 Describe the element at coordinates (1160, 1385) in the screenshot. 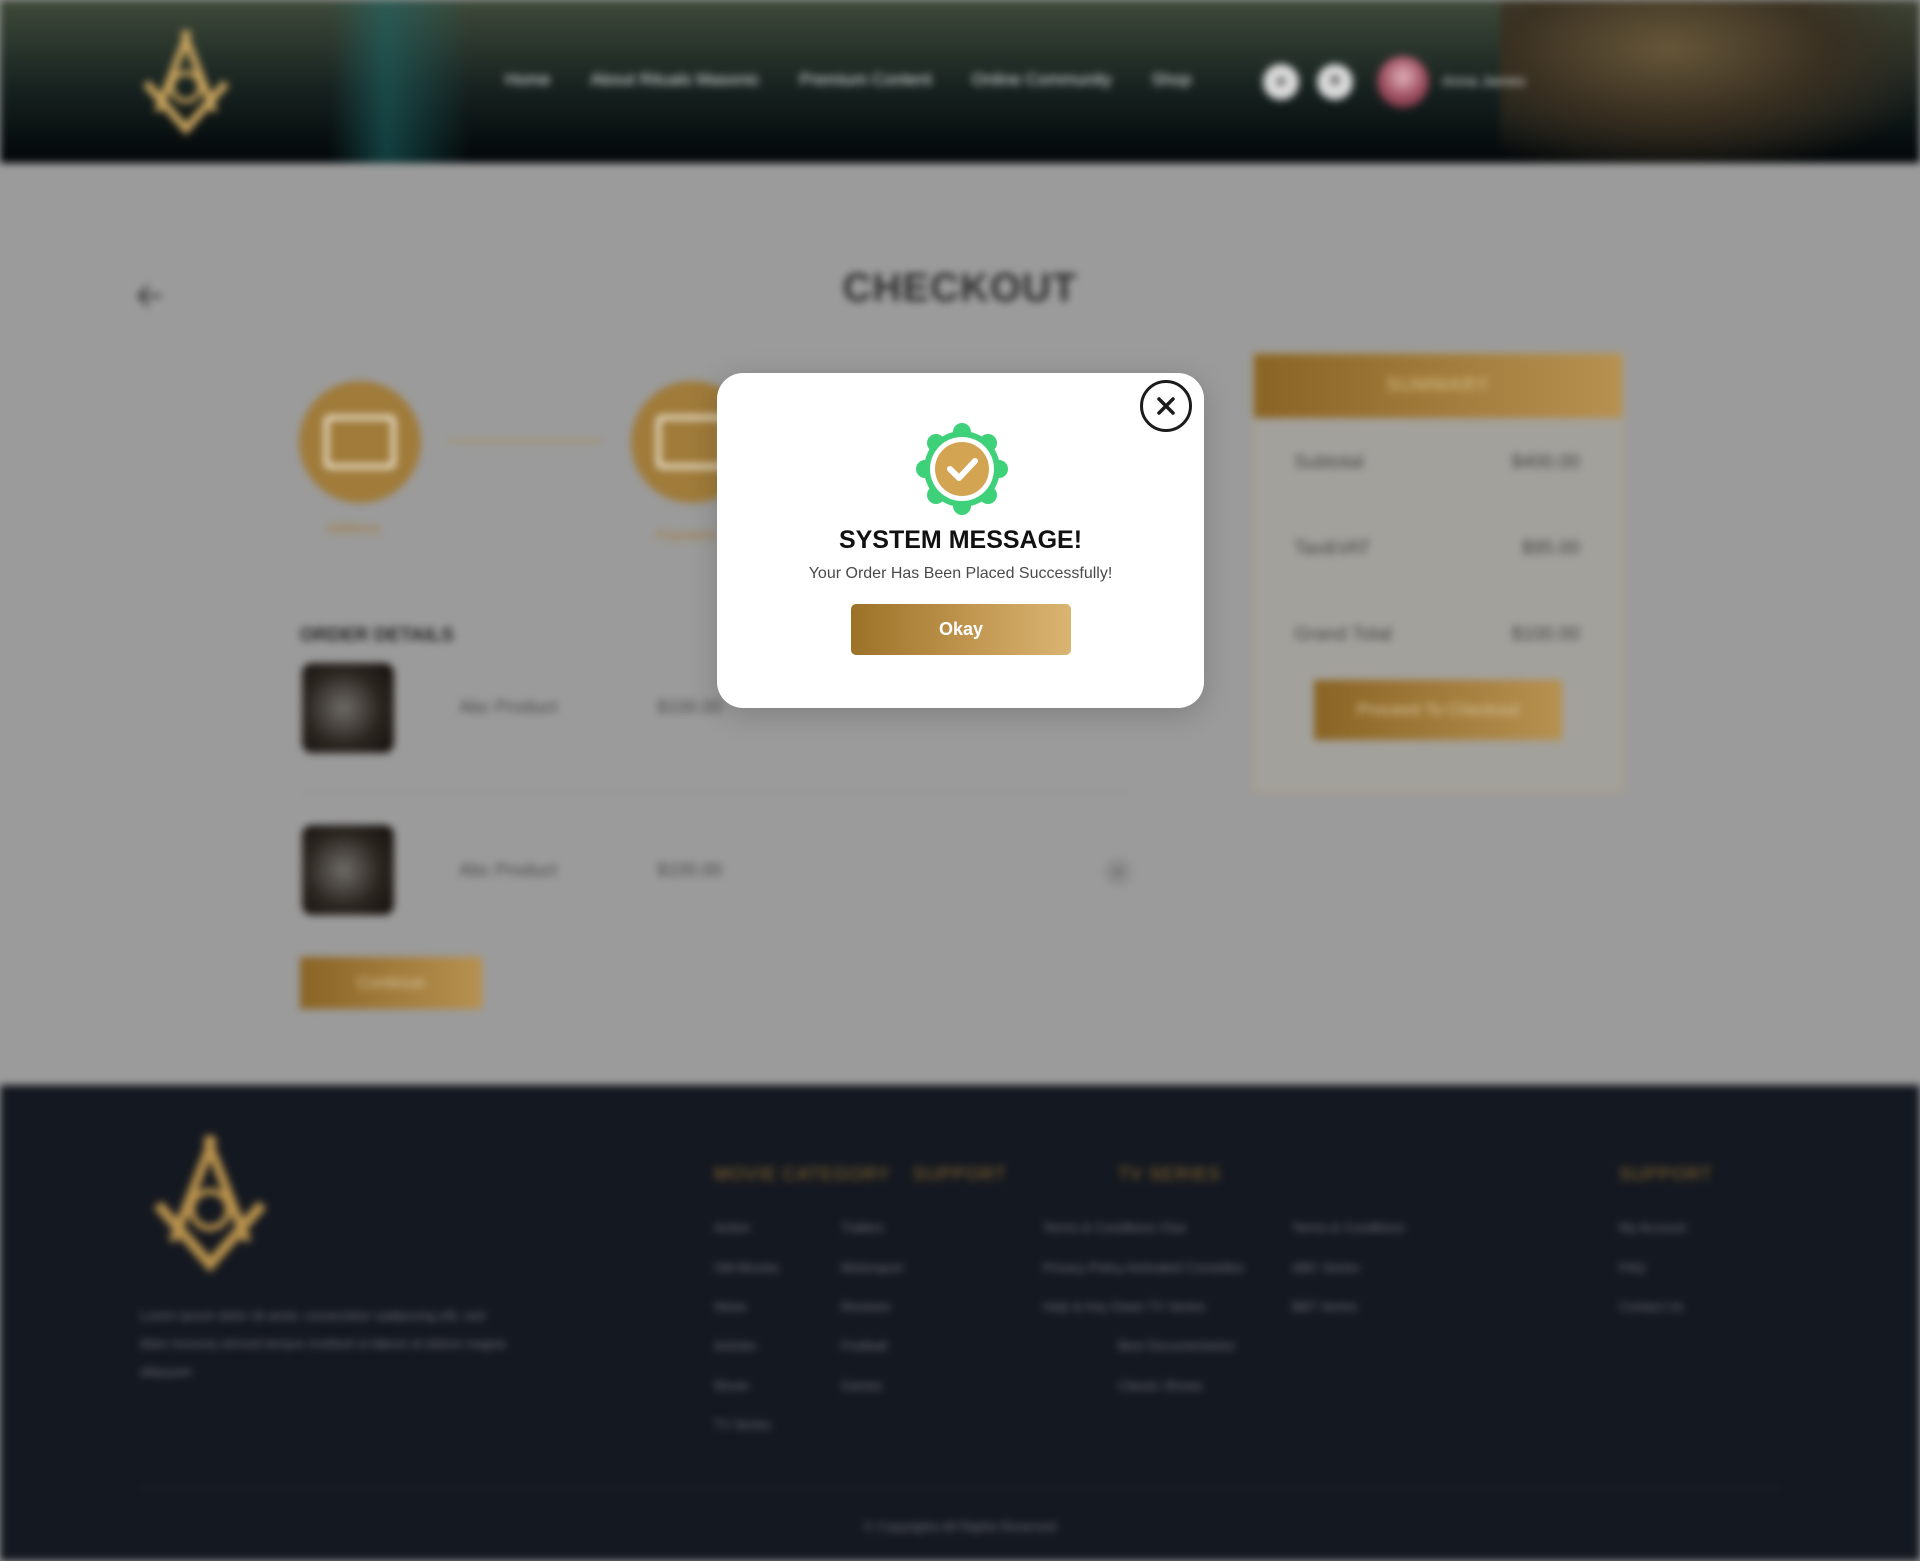

I see `footer-link: Classic Shows` at that location.